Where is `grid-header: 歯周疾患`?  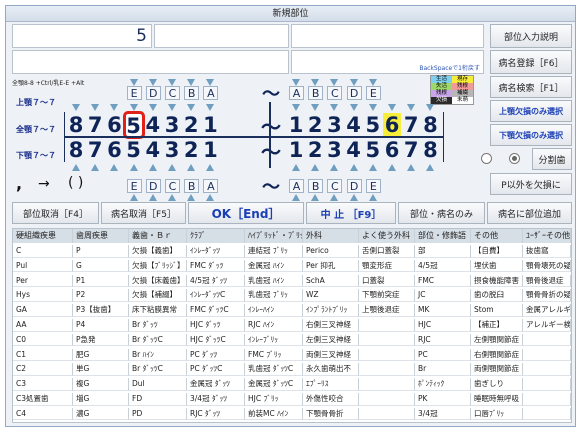 grid-header: 歯周疾患 is located at coordinates (101, 236).